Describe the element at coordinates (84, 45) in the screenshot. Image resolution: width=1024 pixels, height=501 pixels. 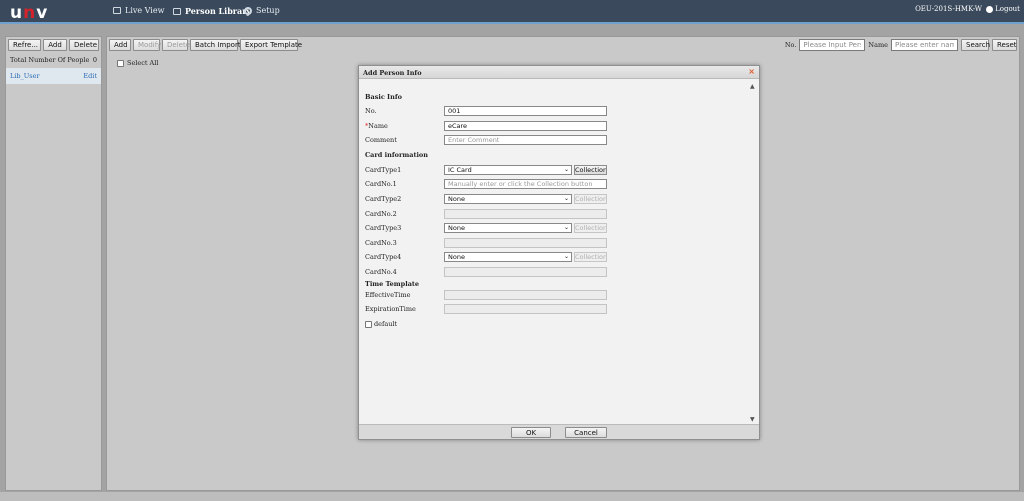
I see `delete-library-button: Delete` at that location.